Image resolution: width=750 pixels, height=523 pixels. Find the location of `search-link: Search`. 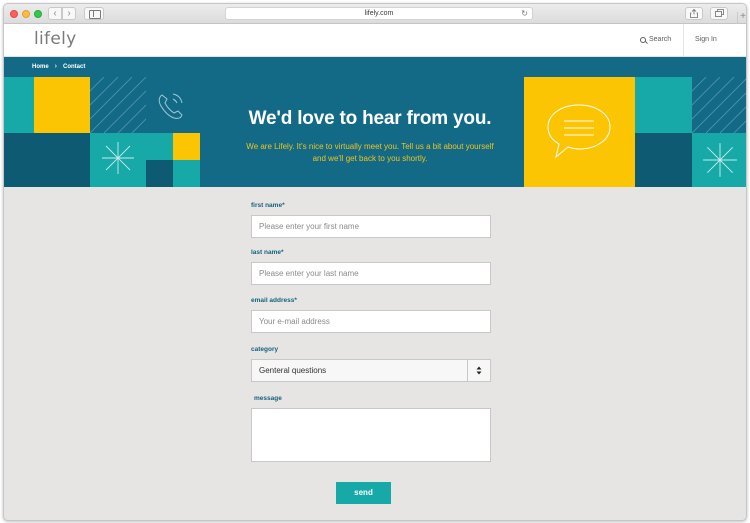

search-link: Search is located at coordinates (655, 39).